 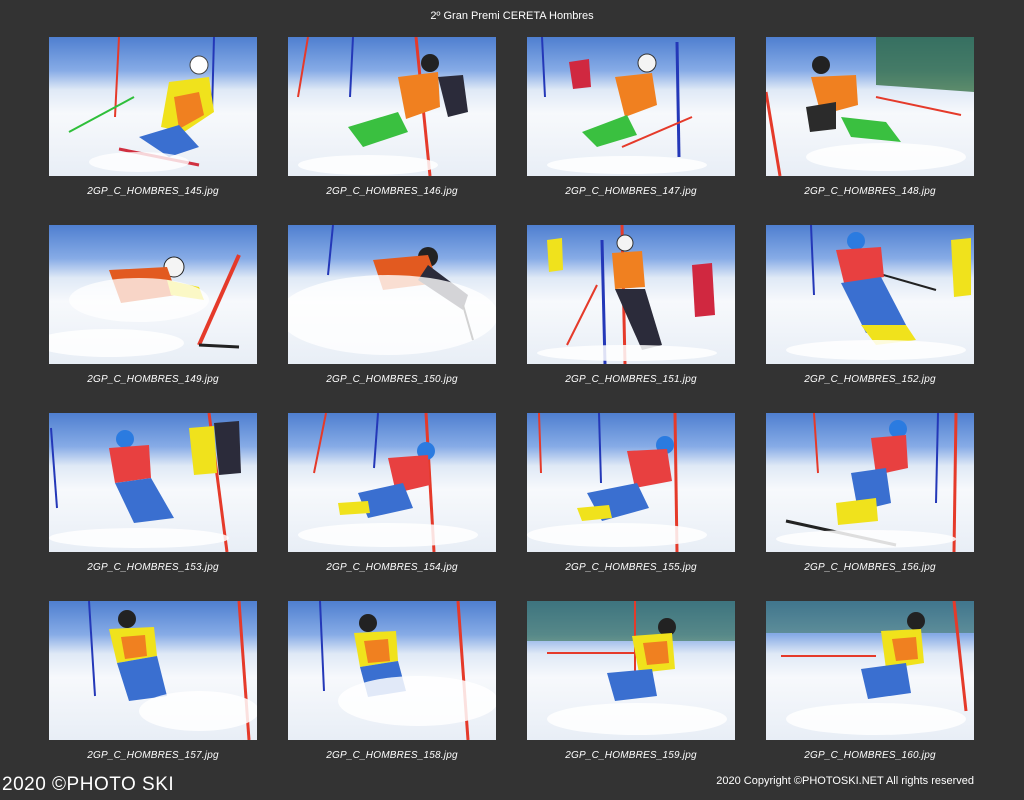 I want to click on thumbnail-filename: 2GP_C_HOMBRES_152.jpg, so click(x=870, y=379).